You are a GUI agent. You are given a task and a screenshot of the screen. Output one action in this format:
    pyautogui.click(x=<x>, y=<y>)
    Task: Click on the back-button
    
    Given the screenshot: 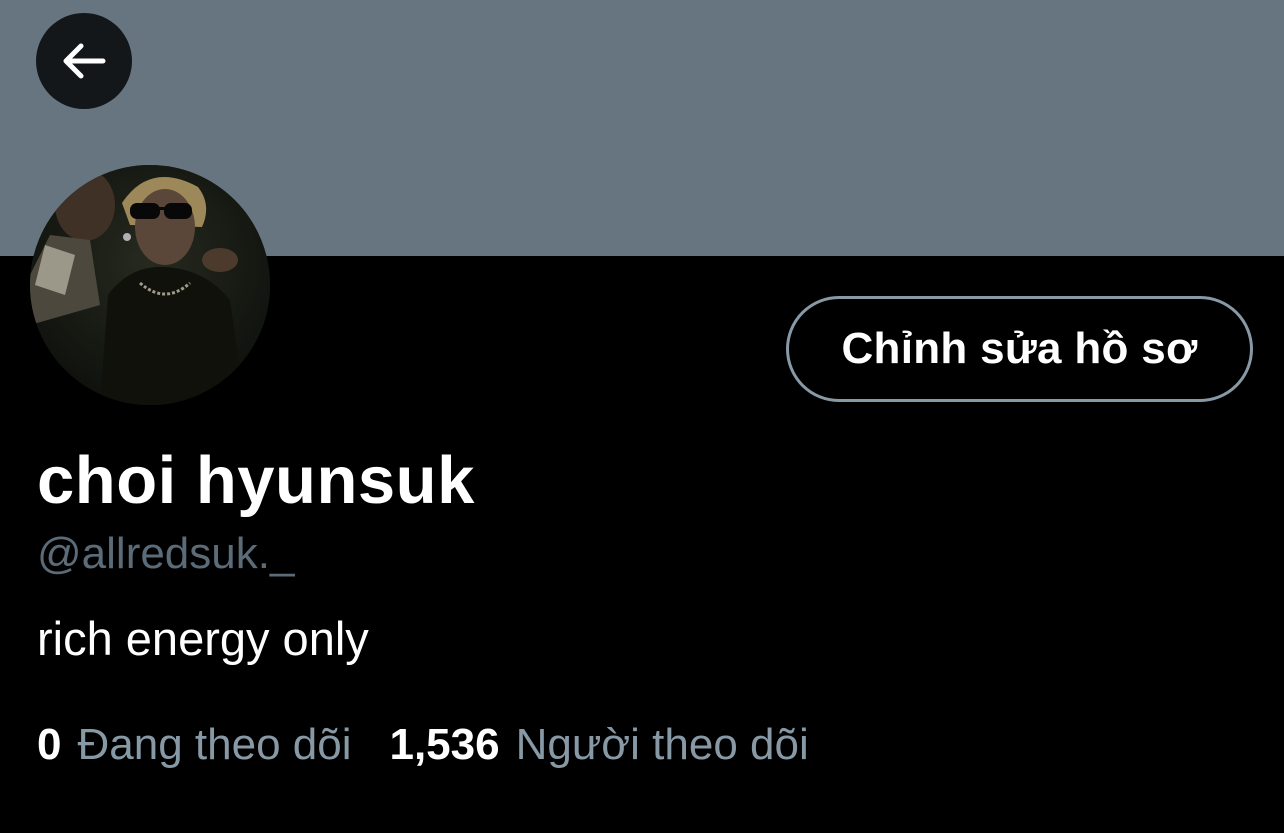 What is the action you would take?
    pyautogui.click(x=84, y=61)
    